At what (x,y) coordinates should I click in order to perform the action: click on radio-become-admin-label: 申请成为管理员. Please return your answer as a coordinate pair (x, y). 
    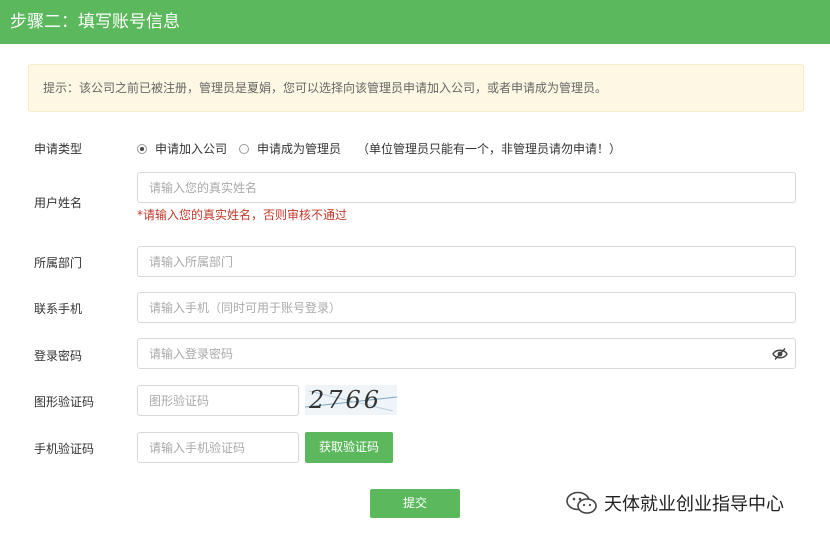
    Looking at the image, I should click on (299, 149).